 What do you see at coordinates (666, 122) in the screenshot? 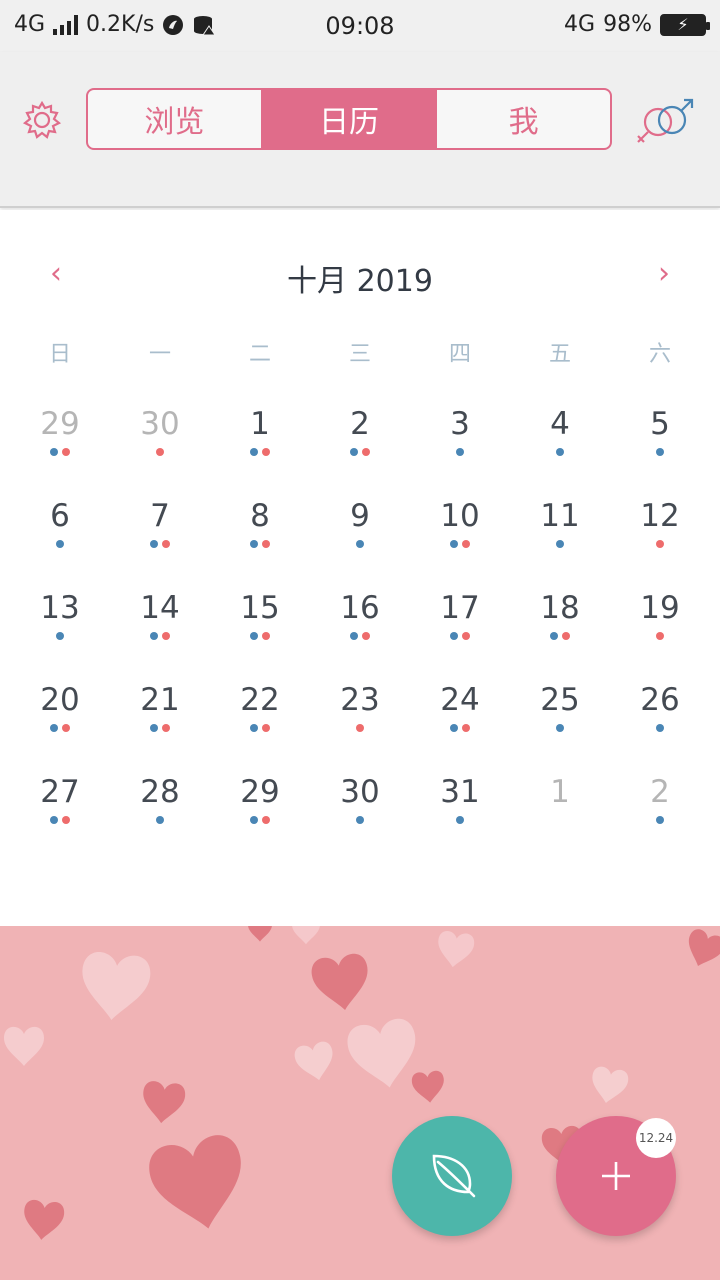
I see `gender-icon` at bounding box center [666, 122].